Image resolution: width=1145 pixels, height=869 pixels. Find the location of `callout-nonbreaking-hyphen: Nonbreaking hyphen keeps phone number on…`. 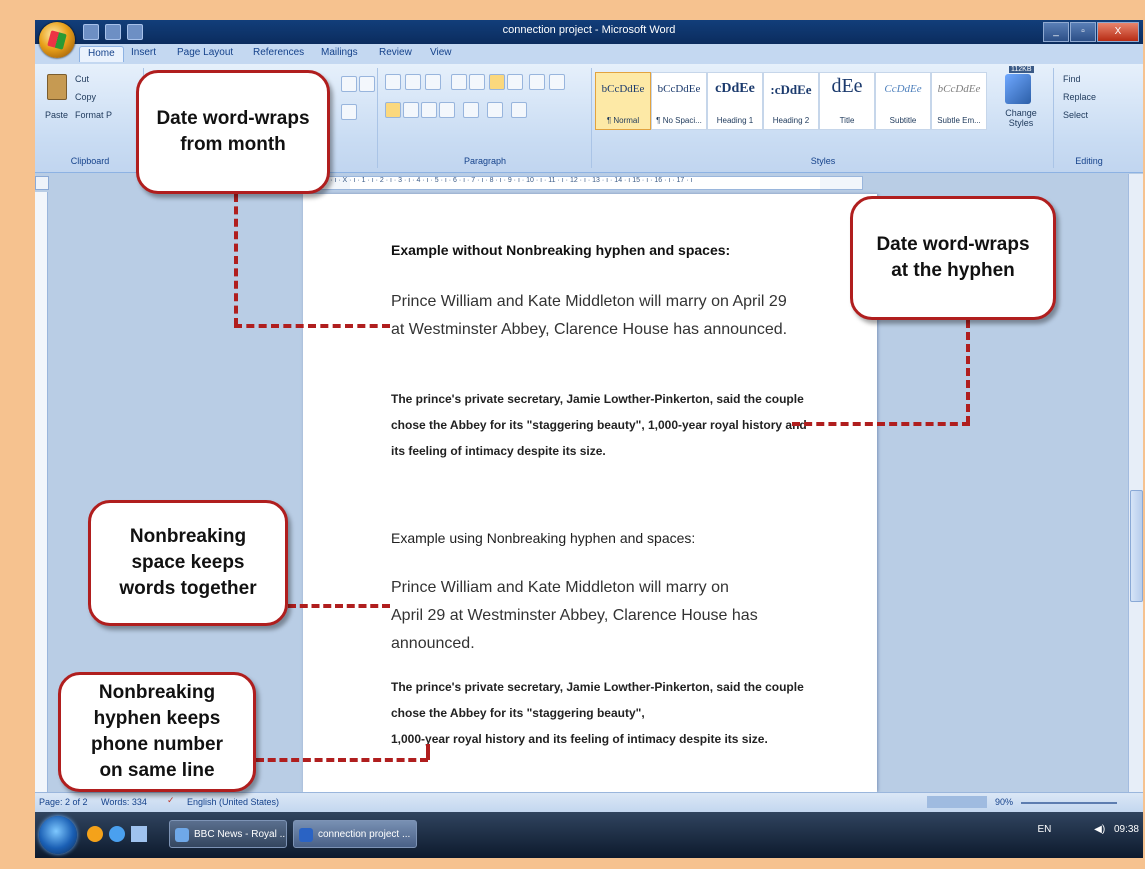

callout-nonbreaking-hyphen: Nonbreaking hyphen keeps phone number on… is located at coordinates (157, 732).